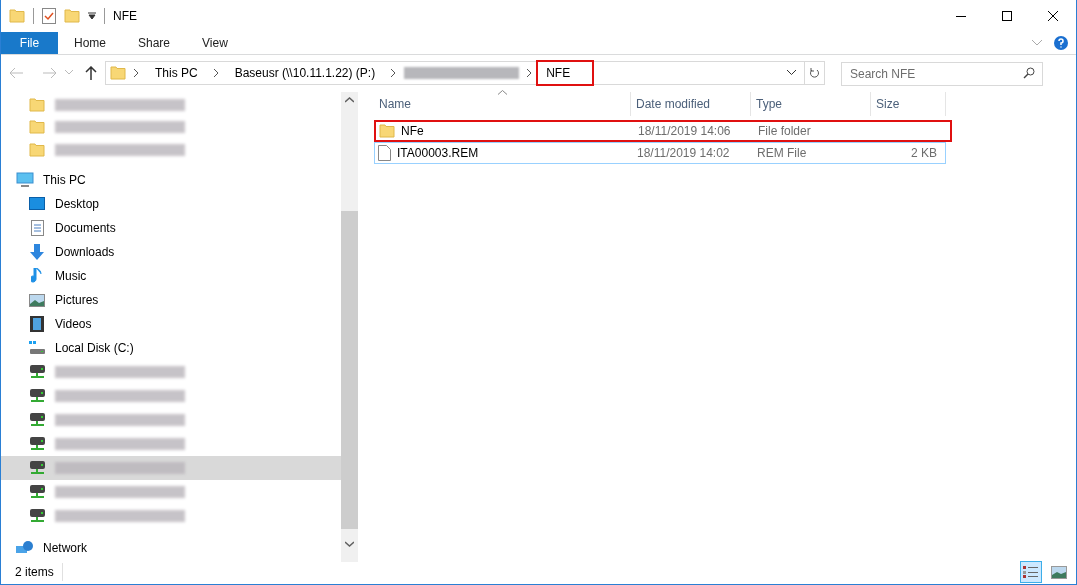 The width and height of the screenshot is (1077, 585). I want to click on recent-dropdown-icon, so click(69, 72).